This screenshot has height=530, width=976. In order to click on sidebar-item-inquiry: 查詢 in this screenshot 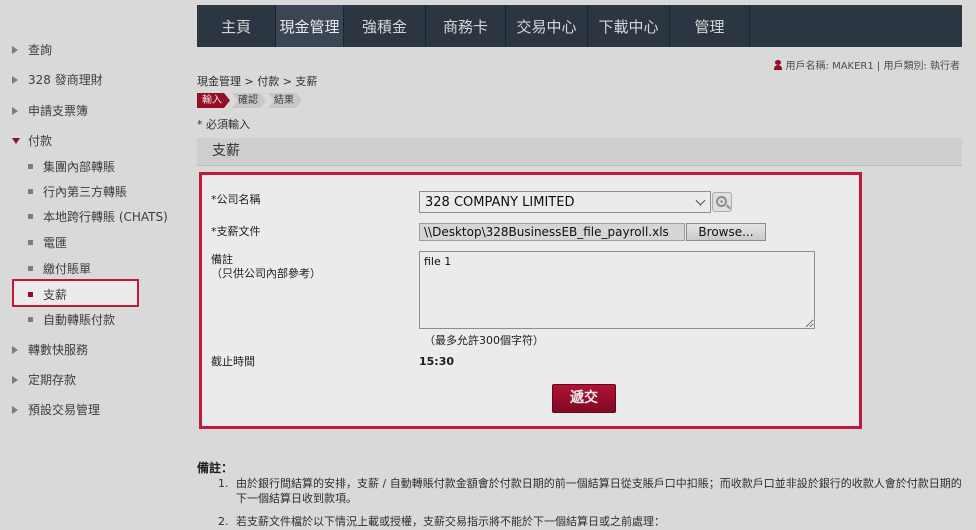, I will do `click(32, 49)`.